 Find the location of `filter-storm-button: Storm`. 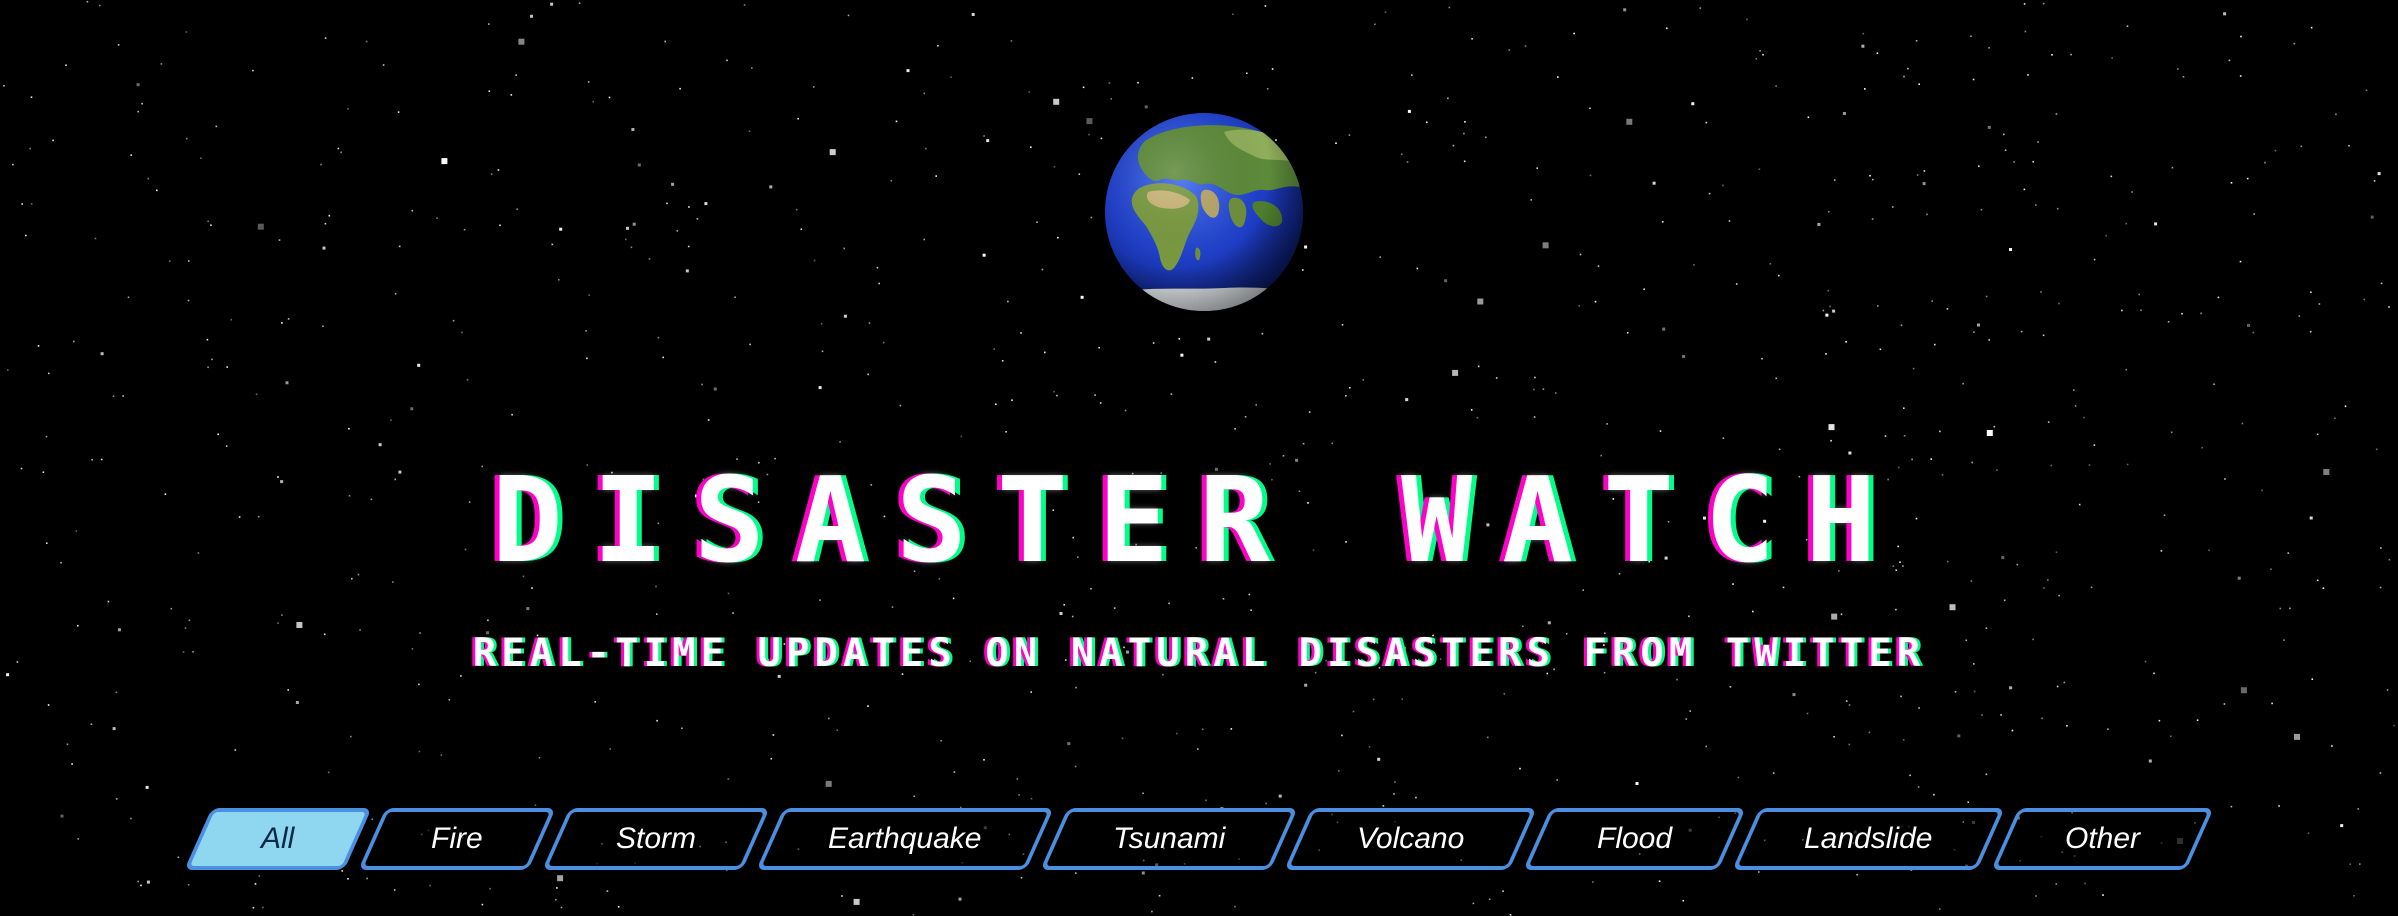

filter-storm-button: Storm is located at coordinates (656, 839).